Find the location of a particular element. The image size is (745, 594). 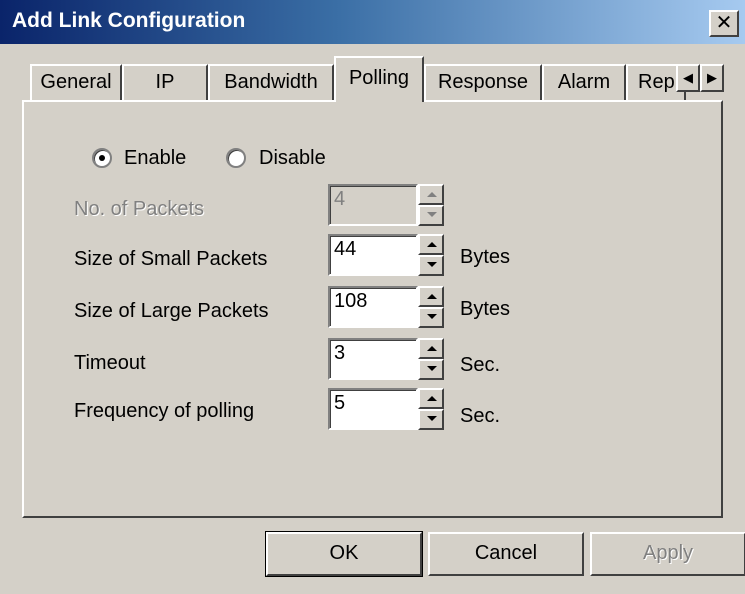

tab-label: Response is located at coordinates (483, 82).